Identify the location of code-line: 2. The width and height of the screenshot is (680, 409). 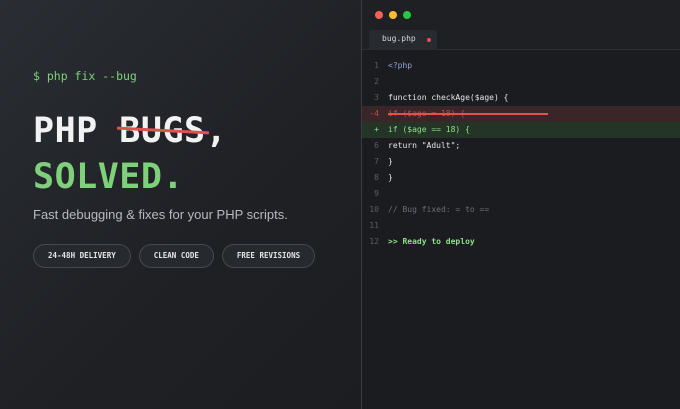
(521, 82).